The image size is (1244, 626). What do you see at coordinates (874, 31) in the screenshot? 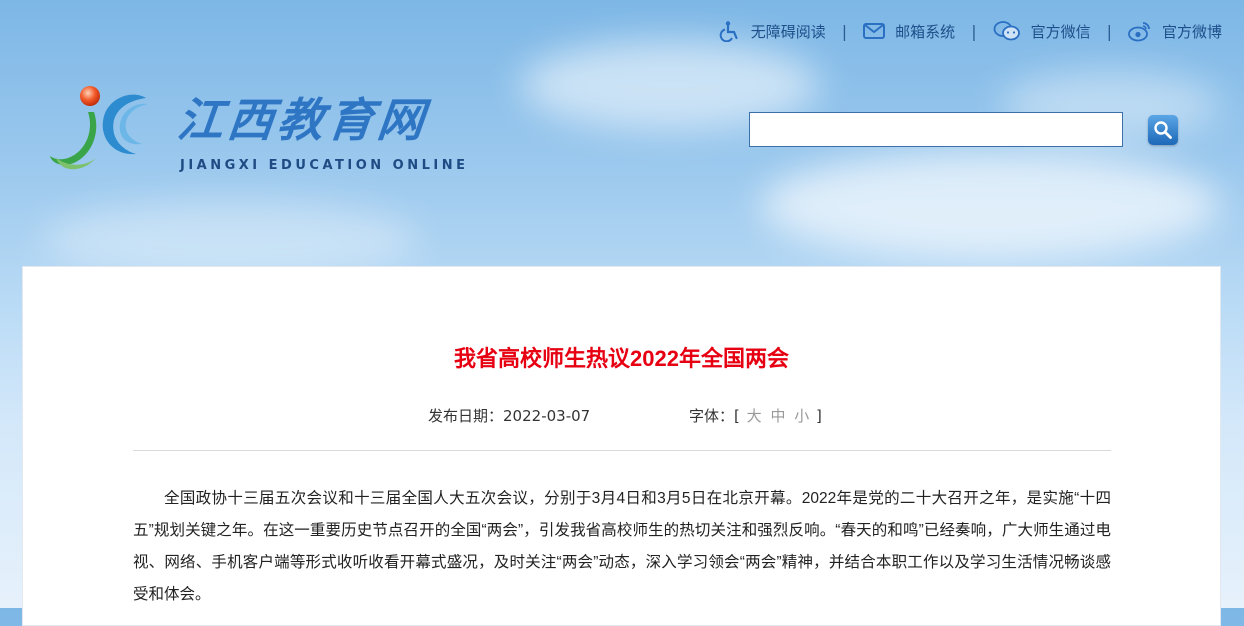
I see `mail-icon` at bounding box center [874, 31].